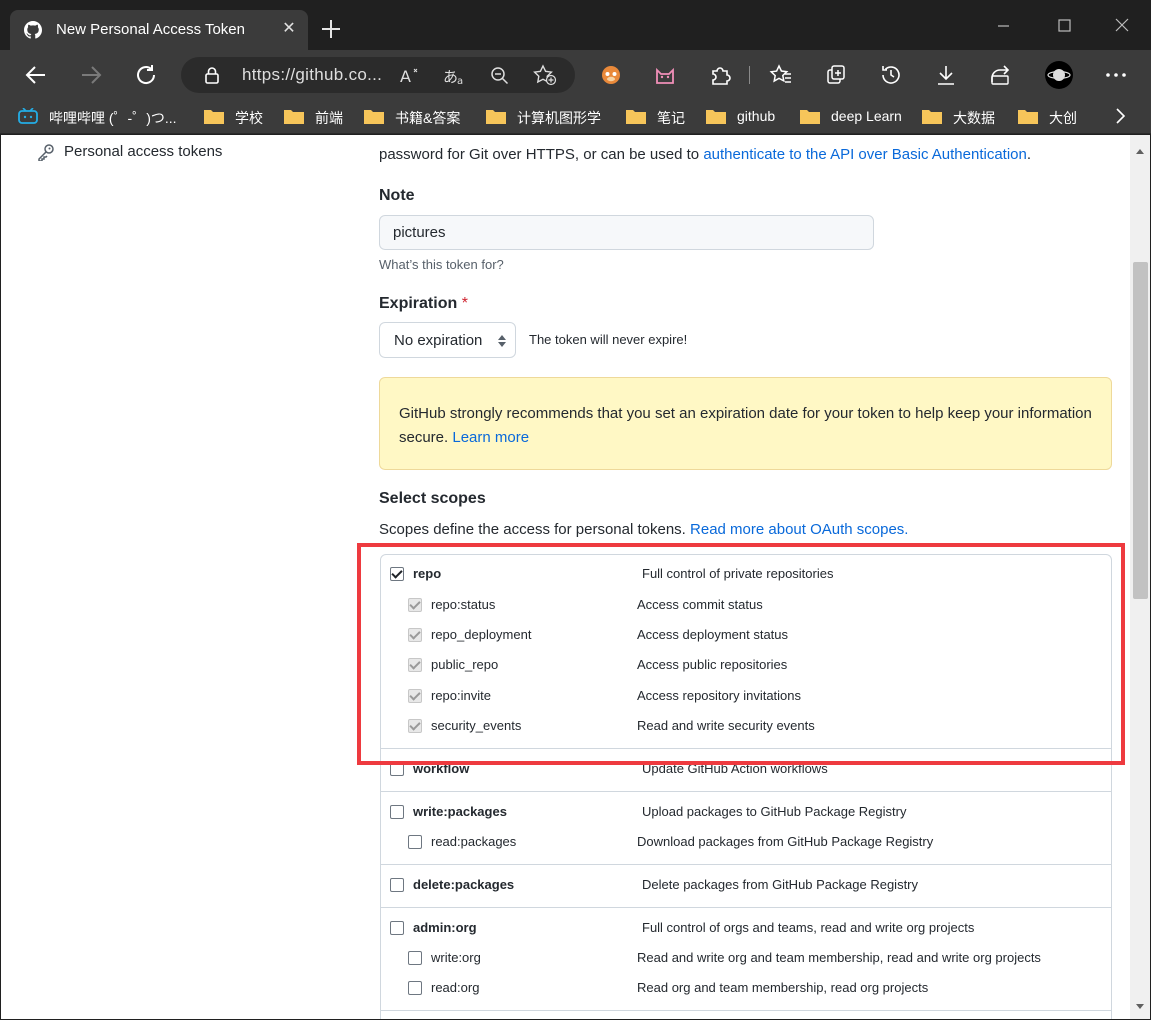  What do you see at coordinates (720, 75) in the screenshot?
I see `extensions-puzzle-icon` at bounding box center [720, 75].